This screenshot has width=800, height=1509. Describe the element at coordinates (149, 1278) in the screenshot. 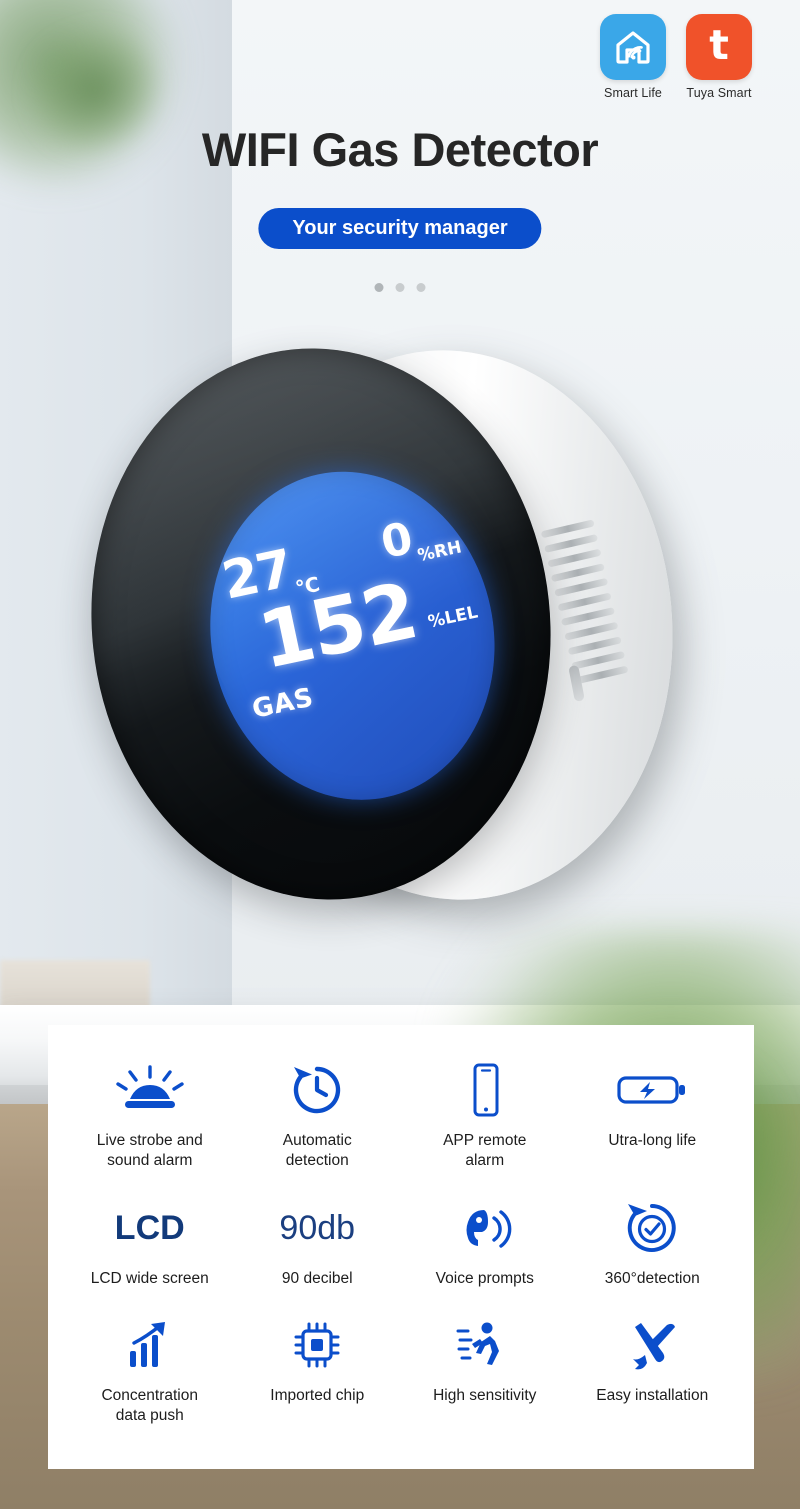

I see `feature-label: LCD wide screen` at that location.